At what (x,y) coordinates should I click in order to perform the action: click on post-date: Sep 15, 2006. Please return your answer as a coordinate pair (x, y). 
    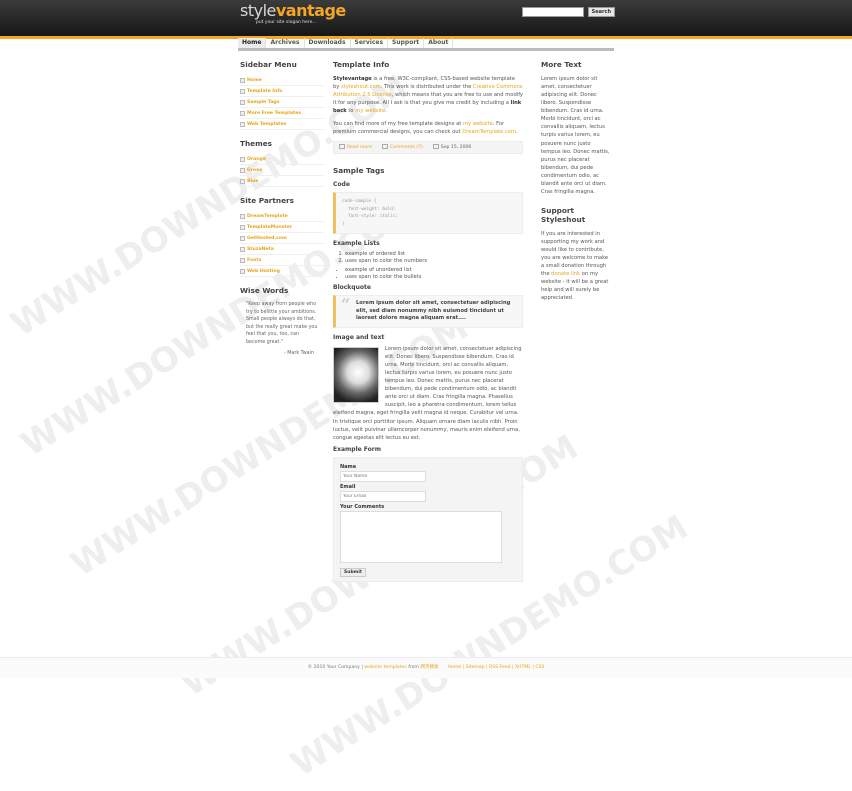
    Looking at the image, I should click on (452, 147).